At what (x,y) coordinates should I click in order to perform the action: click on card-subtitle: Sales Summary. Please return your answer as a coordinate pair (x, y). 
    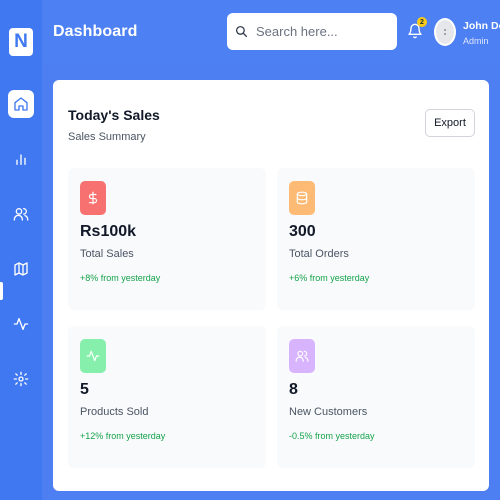
    Looking at the image, I should click on (107, 137).